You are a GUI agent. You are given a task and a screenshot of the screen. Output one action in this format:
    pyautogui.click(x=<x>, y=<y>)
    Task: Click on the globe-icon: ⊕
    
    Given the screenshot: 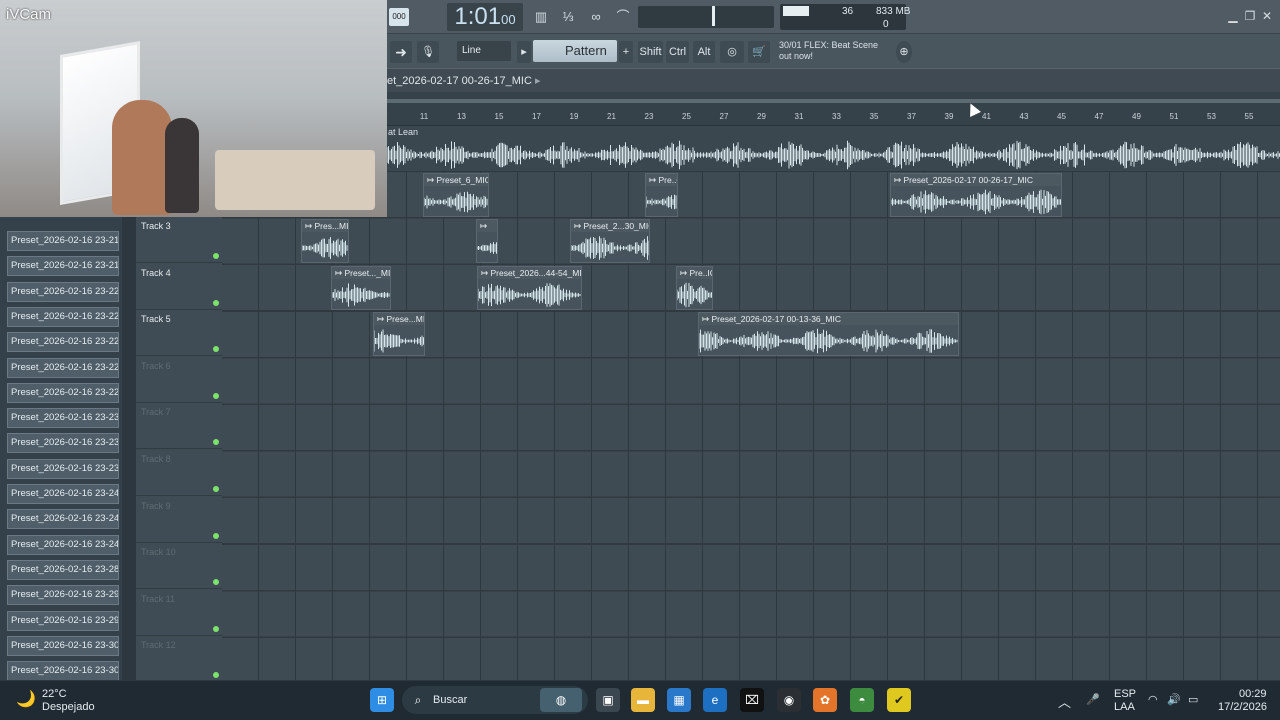 What is the action you would take?
    pyautogui.click(x=904, y=52)
    